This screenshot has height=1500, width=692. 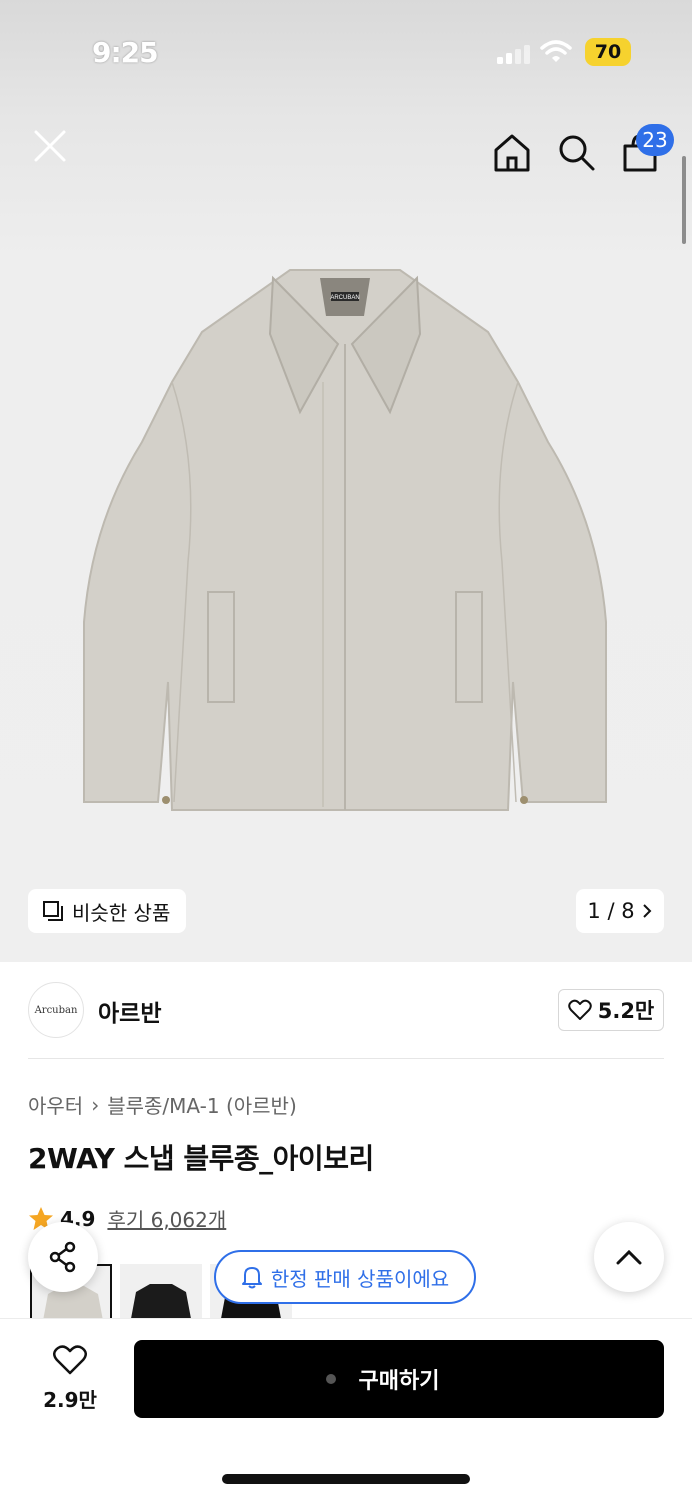 I want to click on home-button, so click(x=512, y=152).